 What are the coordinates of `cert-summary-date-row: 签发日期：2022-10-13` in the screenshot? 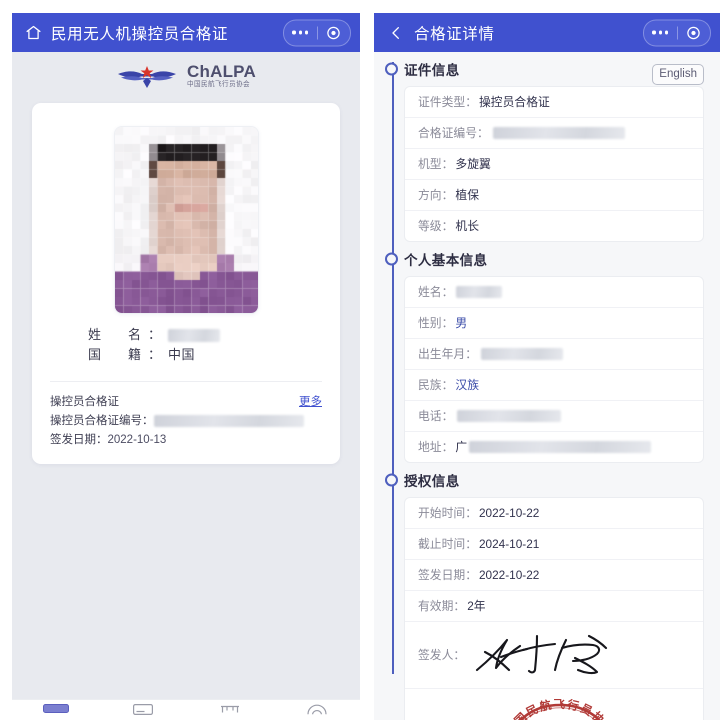 It's located at (186, 440).